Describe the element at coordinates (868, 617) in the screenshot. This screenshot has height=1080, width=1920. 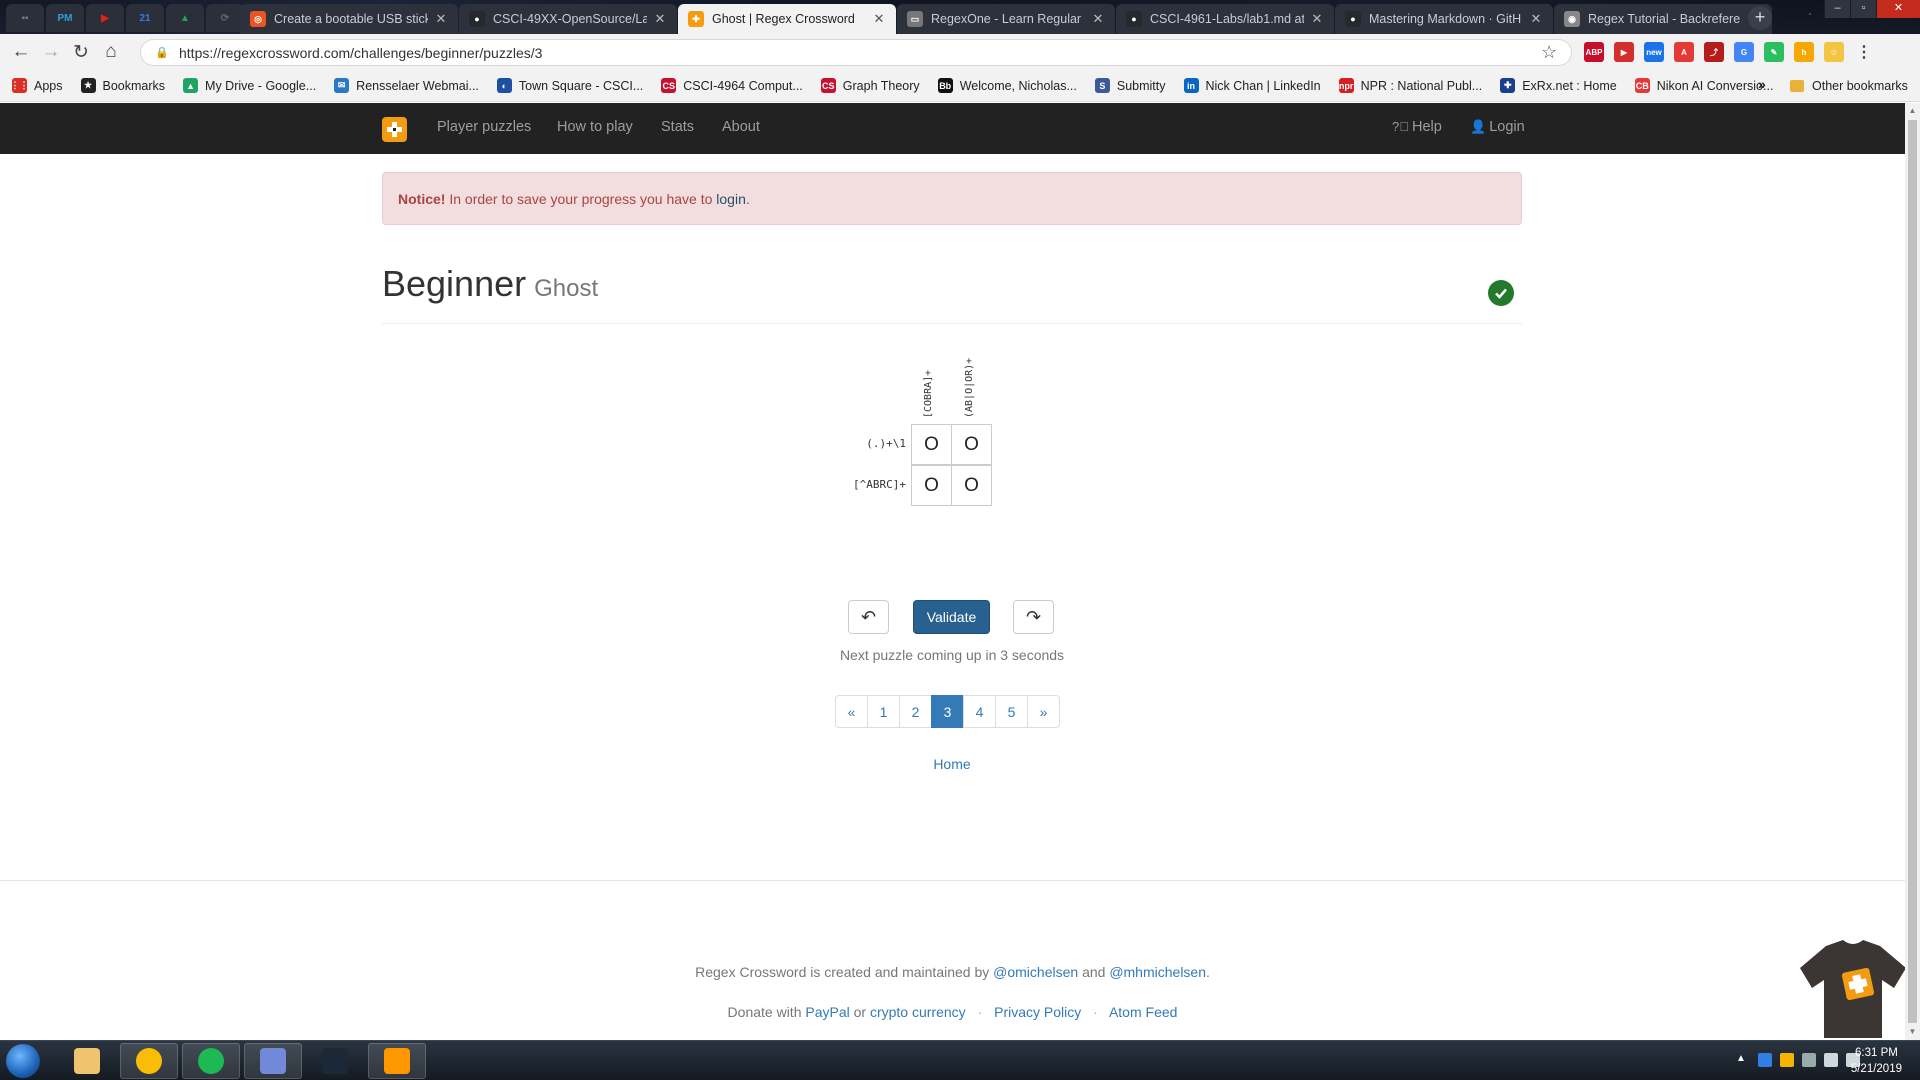
I see `undo-button: ↶` at that location.